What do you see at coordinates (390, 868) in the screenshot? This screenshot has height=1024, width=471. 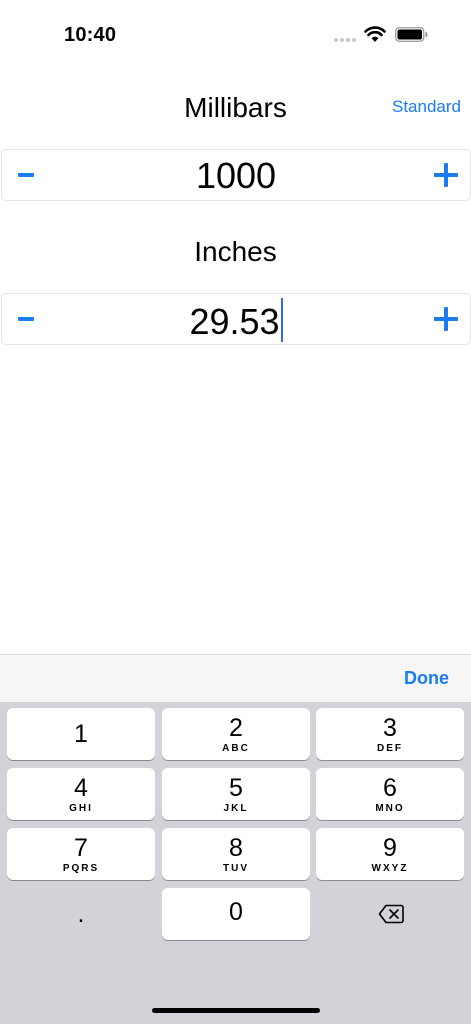 I see `key-letters: WXYZ` at bounding box center [390, 868].